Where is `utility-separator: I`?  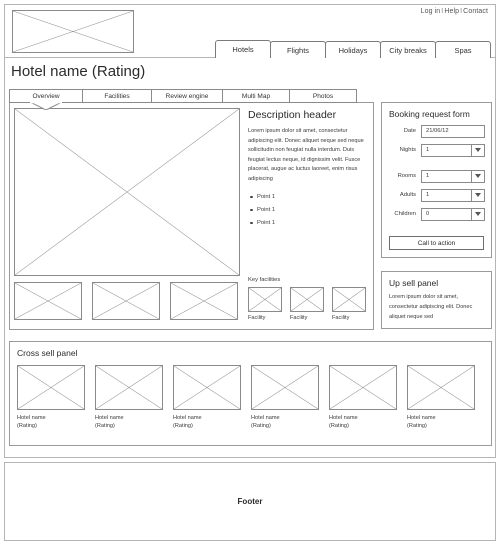 utility-separator: I is located at coordinates (461, 11).